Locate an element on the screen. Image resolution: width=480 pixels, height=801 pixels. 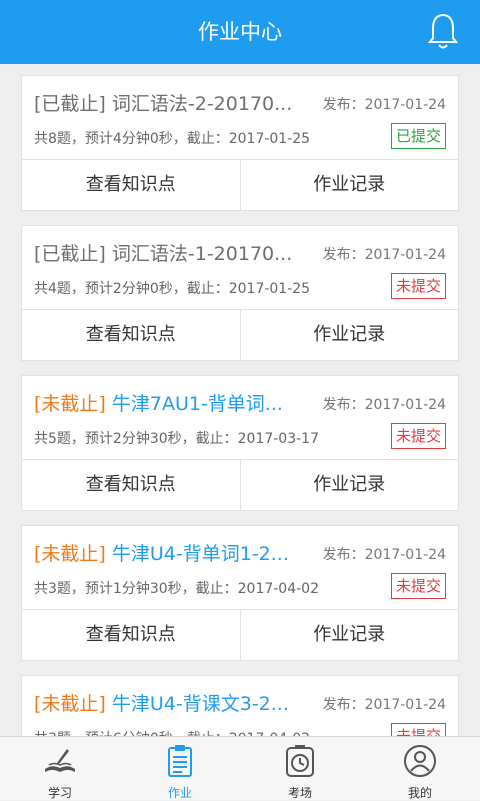
assignment-meta: 共3题，预计1分钟30秒，截止：2017-04-02 is located at coordinates (176, 589).